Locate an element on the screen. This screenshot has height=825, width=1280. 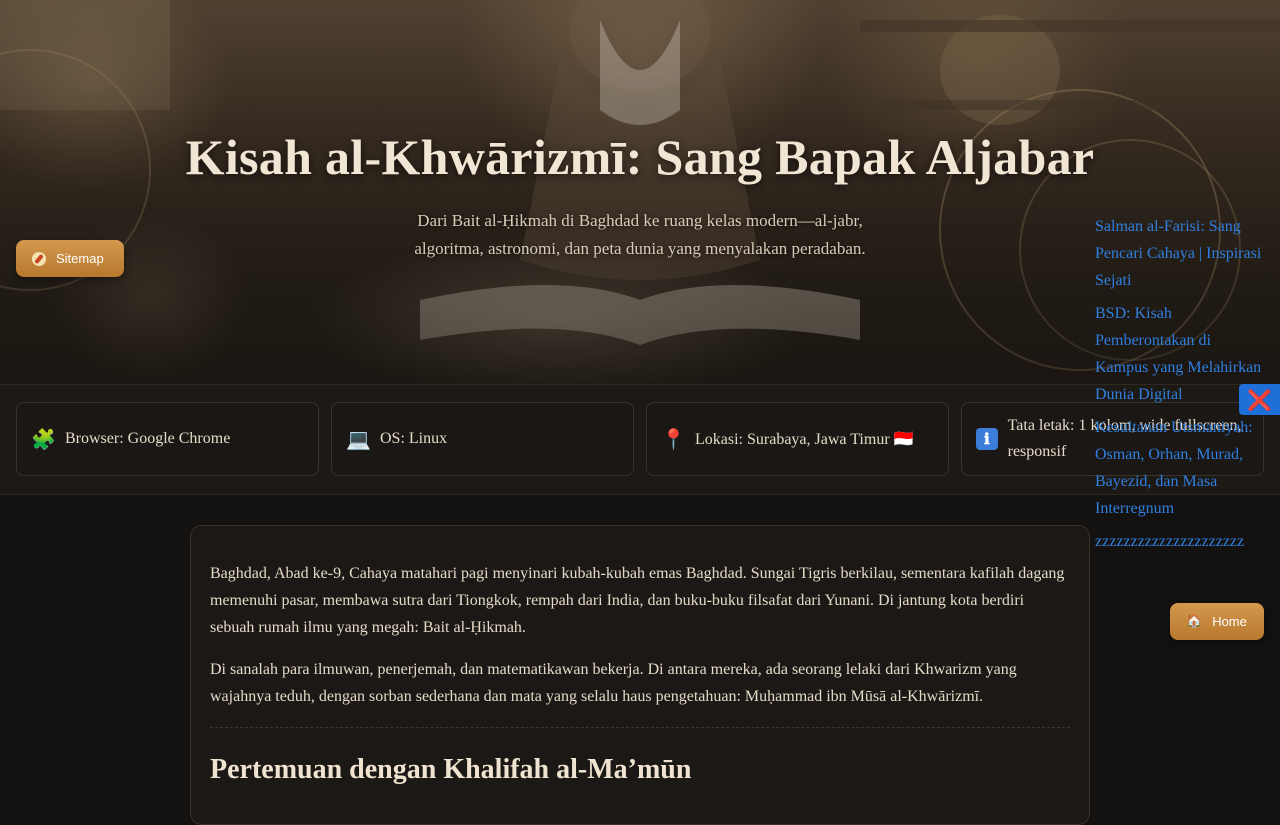
compass-icon is located at coordinates (39, 258).